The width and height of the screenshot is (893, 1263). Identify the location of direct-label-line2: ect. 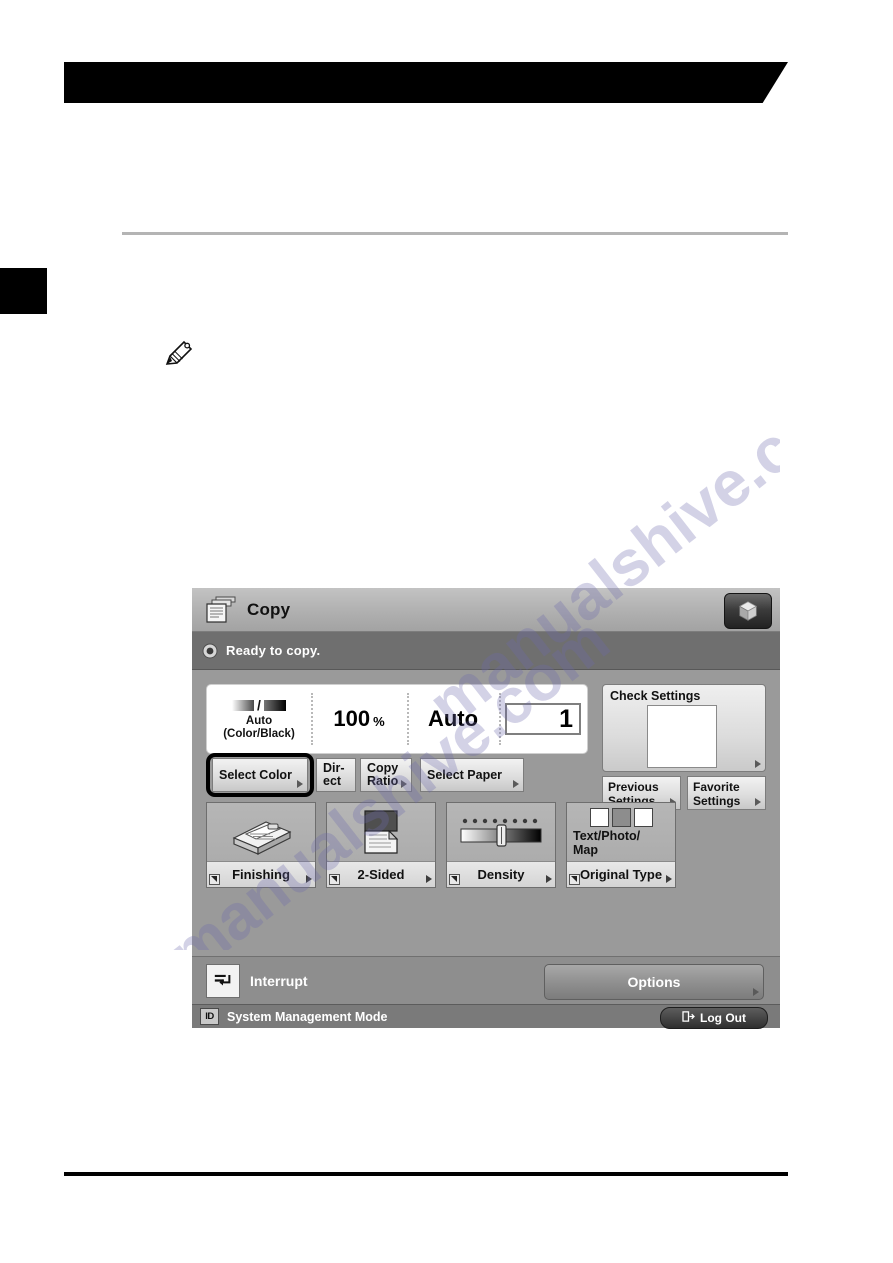
(332, 781).